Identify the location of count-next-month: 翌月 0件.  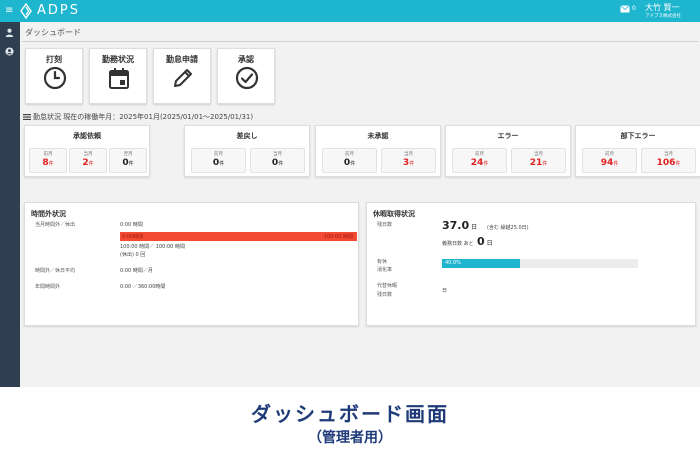
(128, 160).